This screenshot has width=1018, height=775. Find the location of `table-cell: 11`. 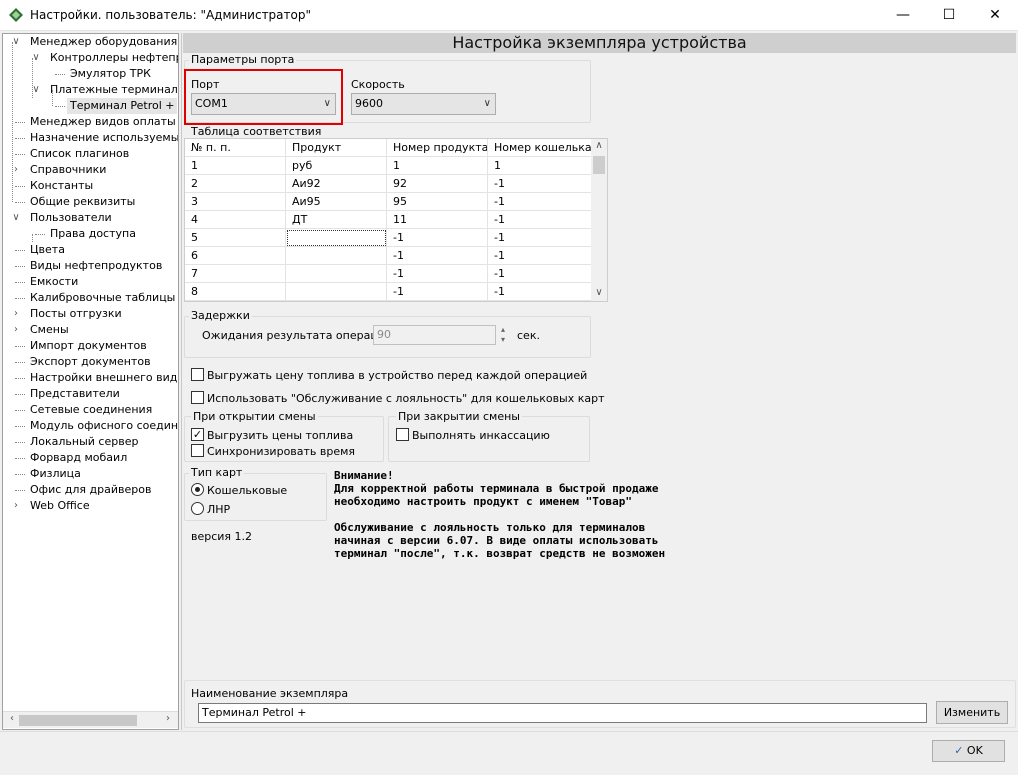

table-cell: 11 is located at coordinates (437, 220).